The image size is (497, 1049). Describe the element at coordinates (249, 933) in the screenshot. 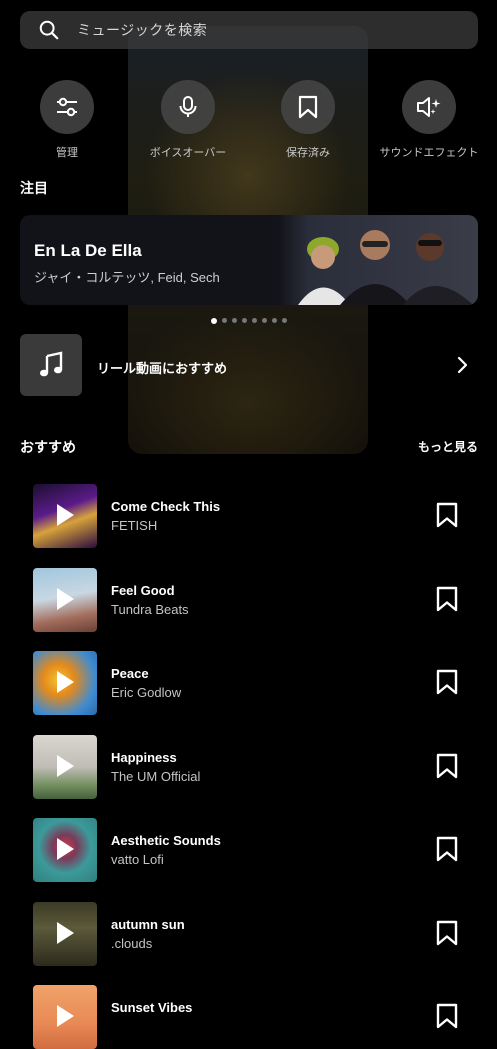

I see `track-row: autumn sun .clouds` at that location.